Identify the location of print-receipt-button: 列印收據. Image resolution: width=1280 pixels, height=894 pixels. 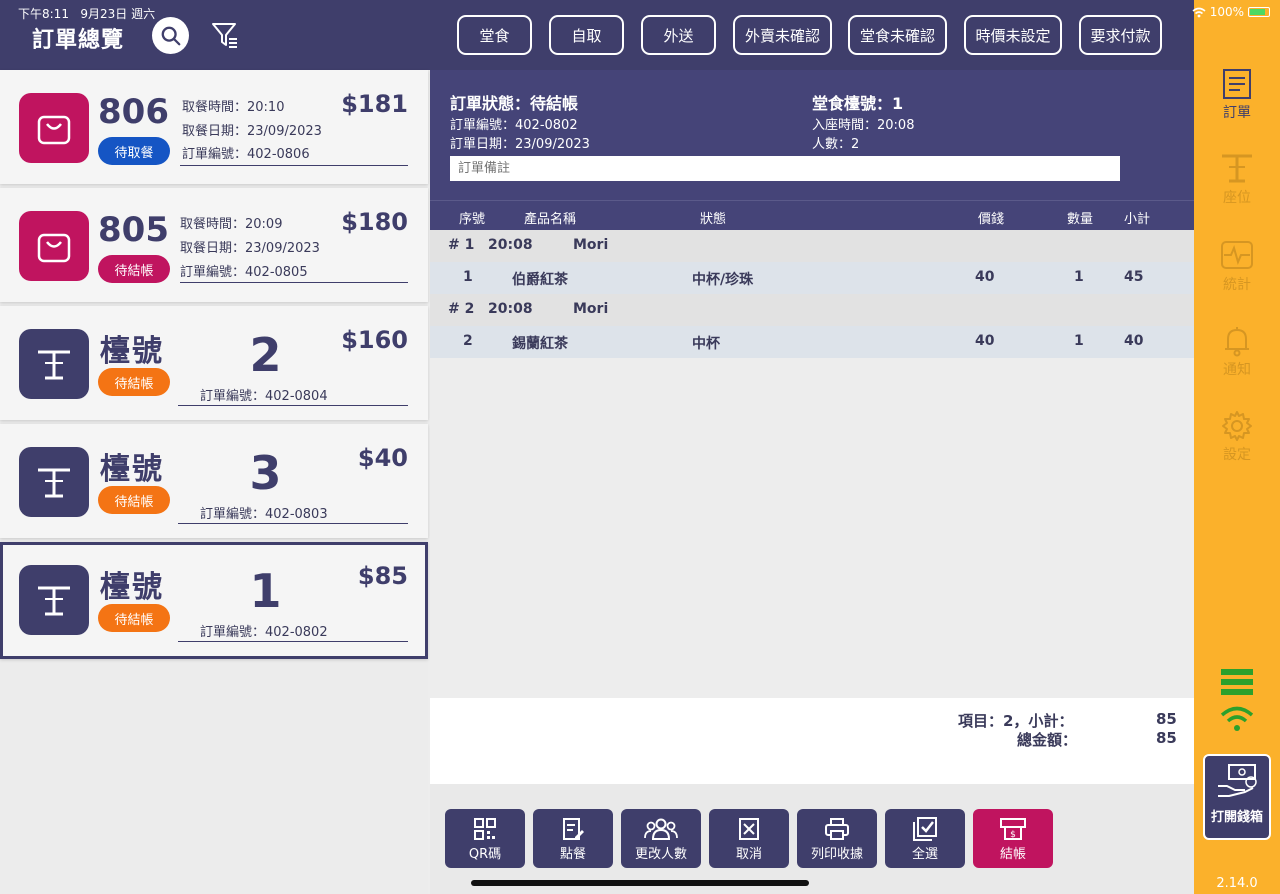
(837, 838).